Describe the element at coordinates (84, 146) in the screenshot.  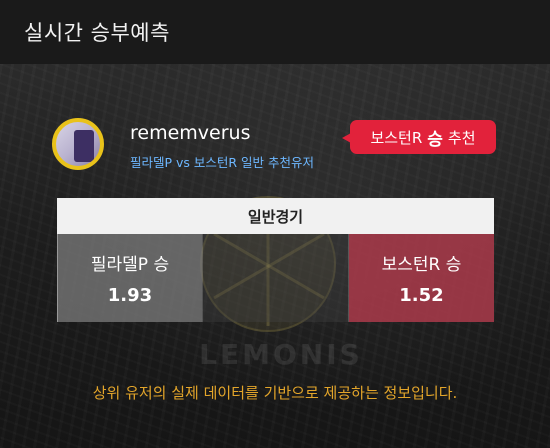
I see `avatar-image` at that location.